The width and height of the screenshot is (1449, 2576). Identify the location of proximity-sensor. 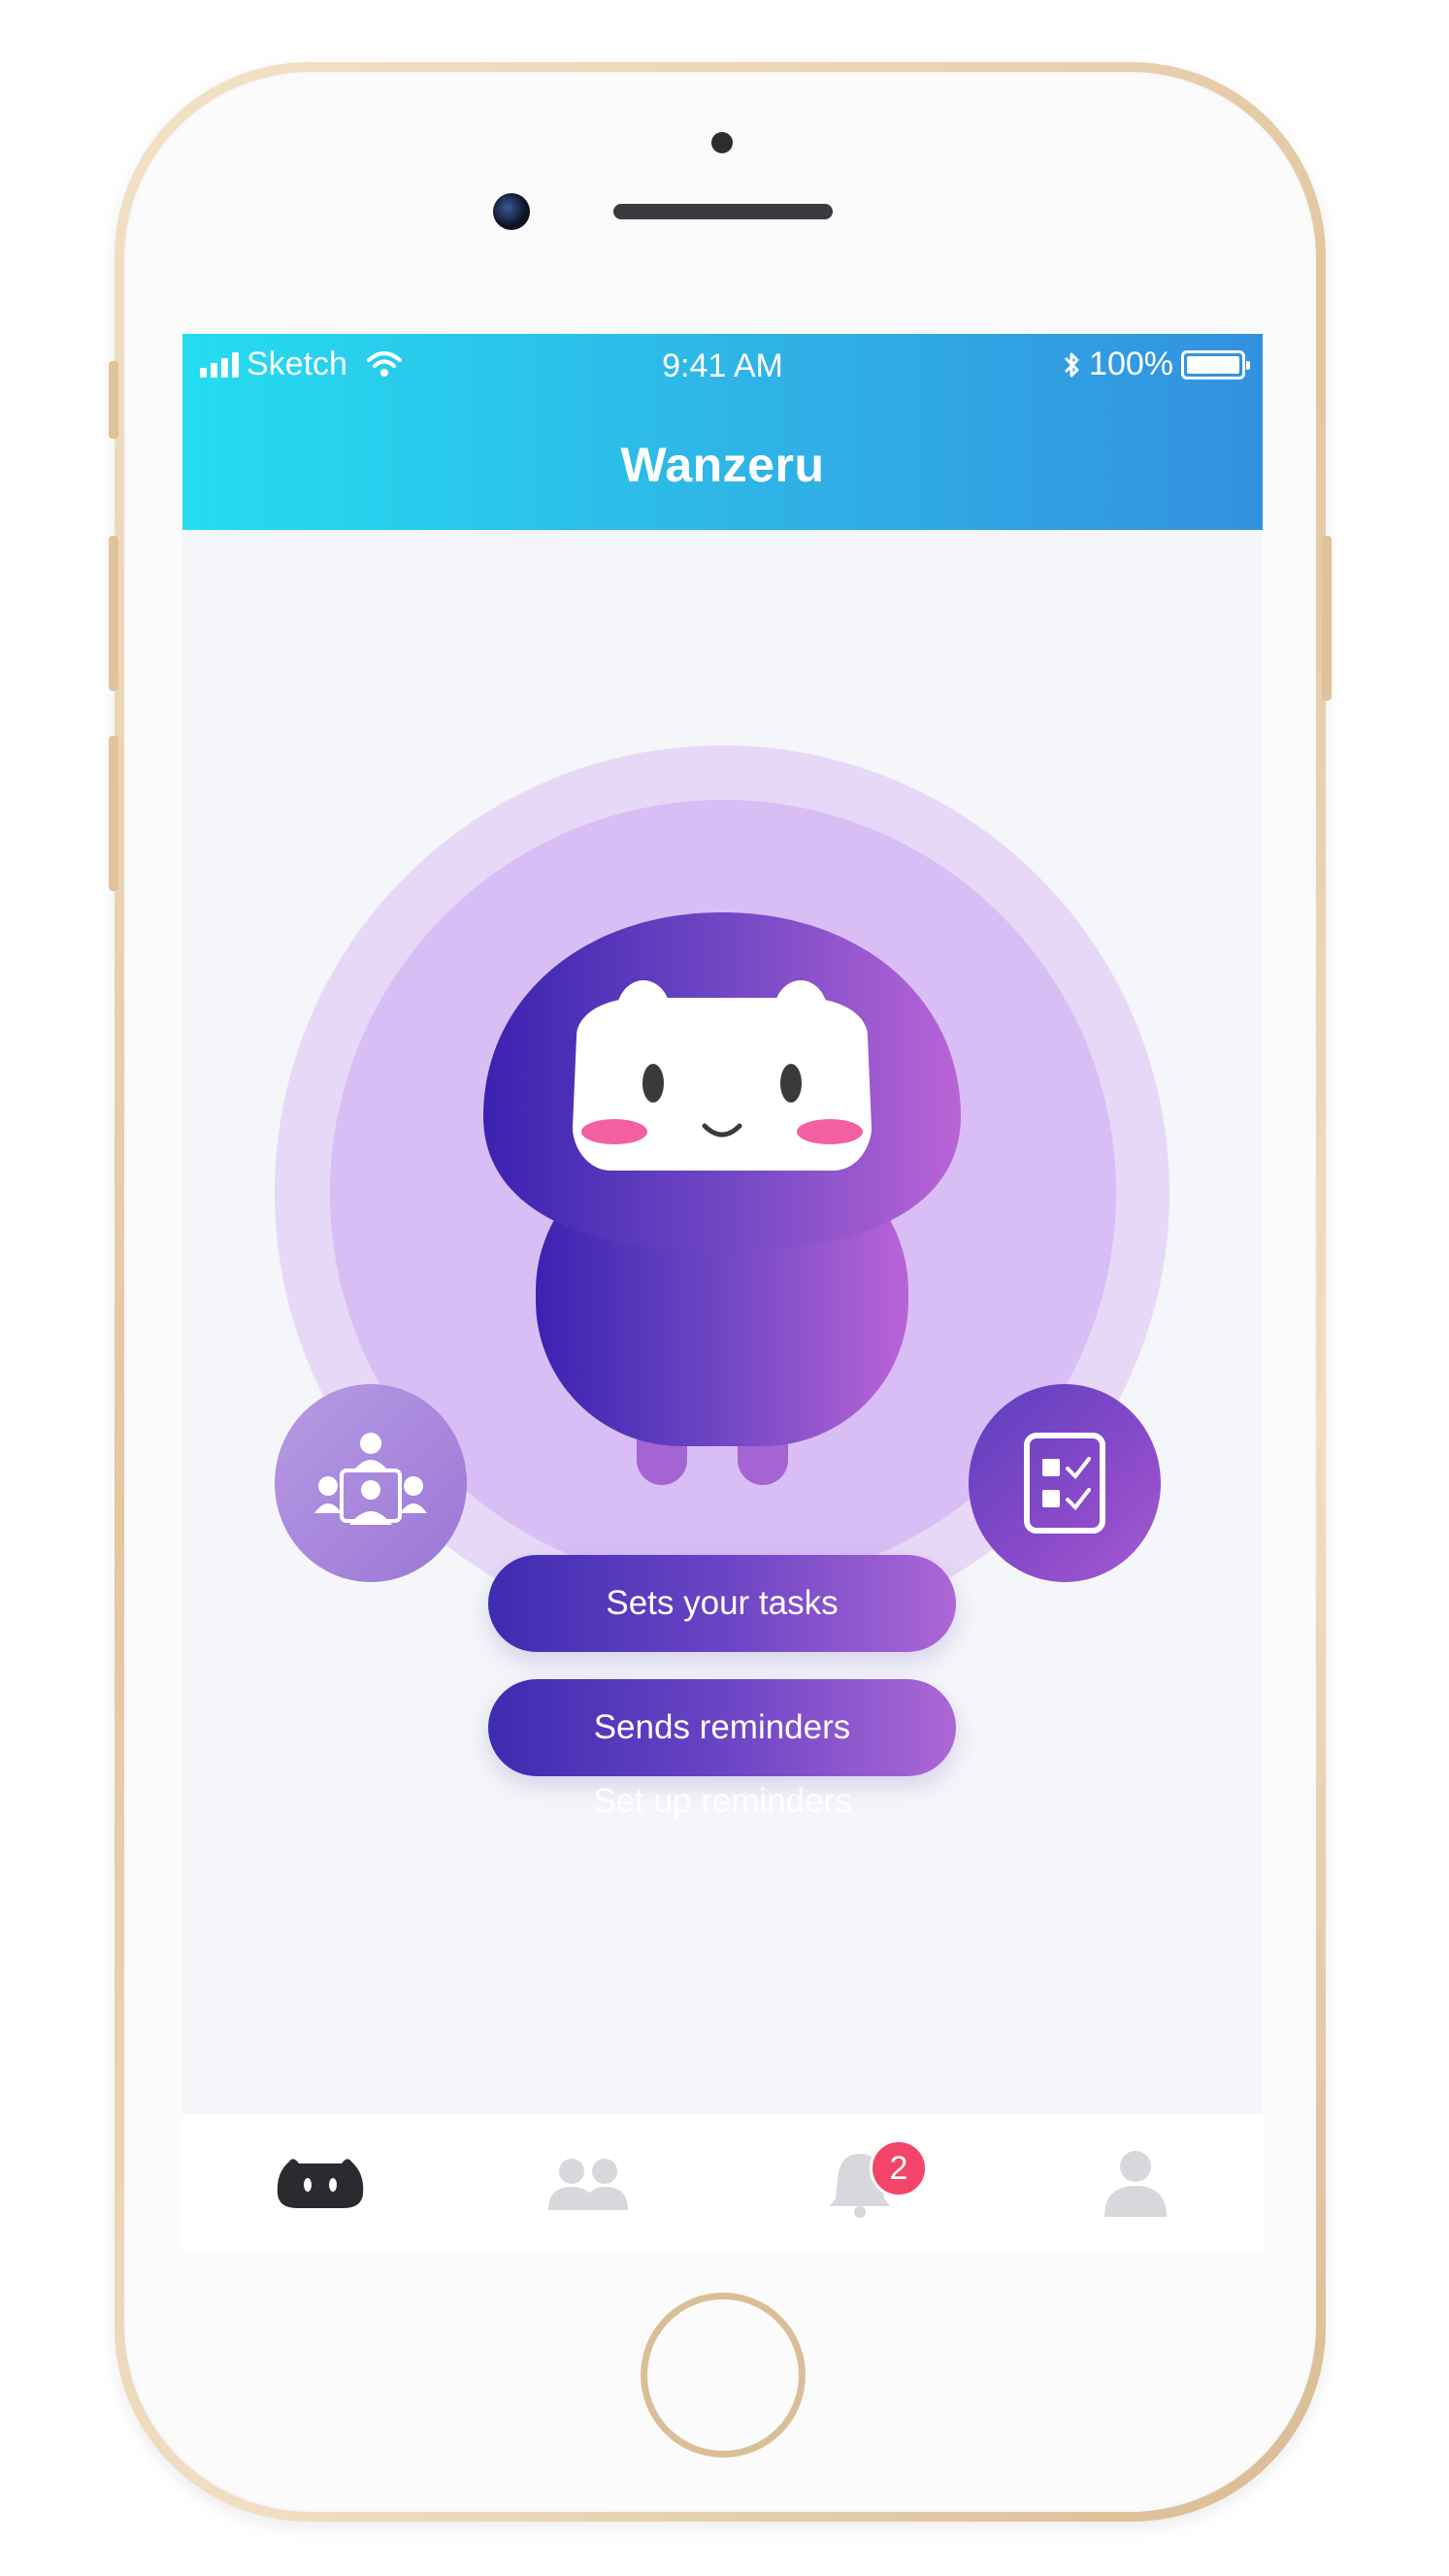
(722, 142).